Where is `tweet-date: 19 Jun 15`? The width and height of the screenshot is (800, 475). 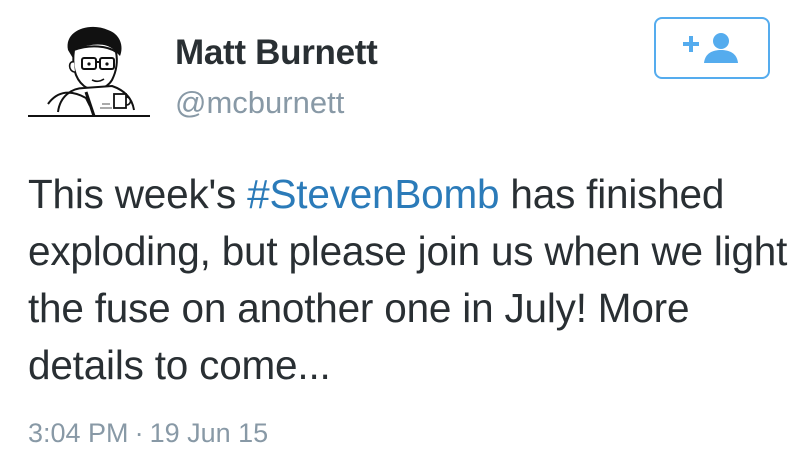
tweet-date: 19 Jun 15 is located at coordinates (209, 433).